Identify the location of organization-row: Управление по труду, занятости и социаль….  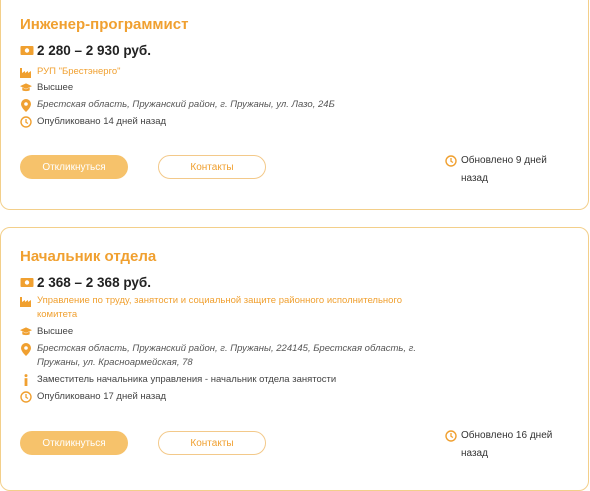
(218, 308).